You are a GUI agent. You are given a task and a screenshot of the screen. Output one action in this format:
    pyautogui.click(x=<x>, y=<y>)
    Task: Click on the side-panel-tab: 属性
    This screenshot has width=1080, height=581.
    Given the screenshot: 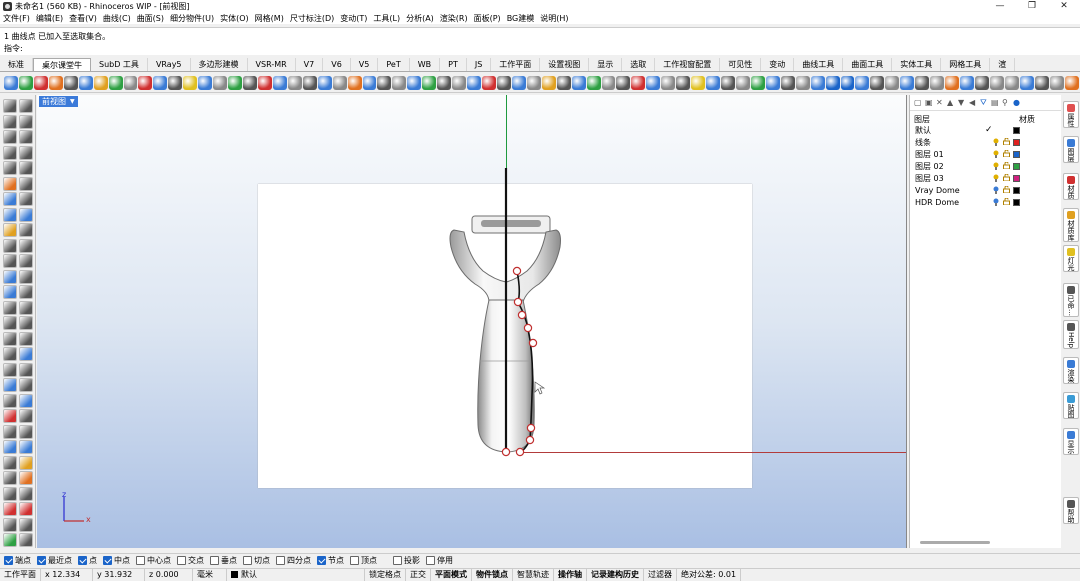 What is the action you would take?
    pyautogui.click(x=1071, y=114)
    